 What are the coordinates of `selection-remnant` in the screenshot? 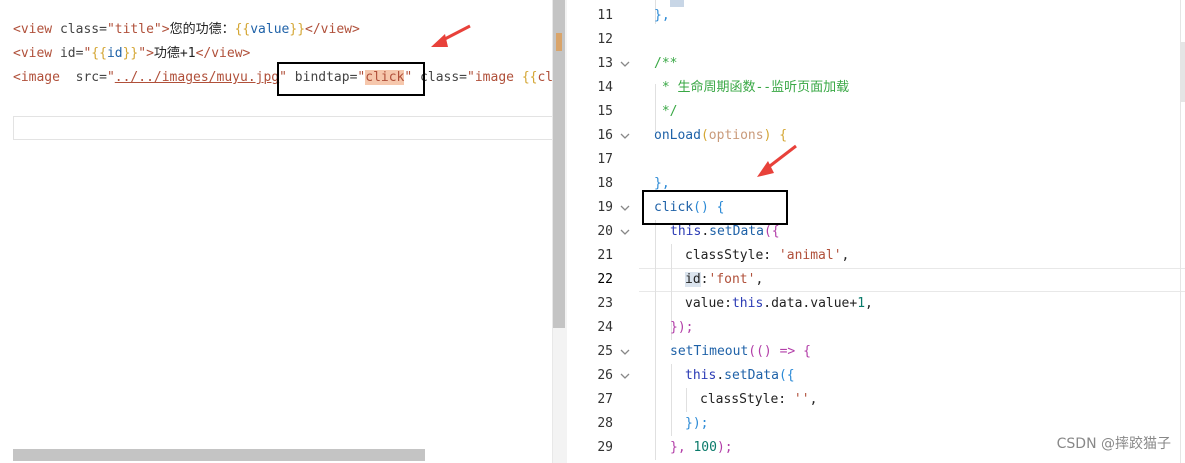 It's located at (677, 3).